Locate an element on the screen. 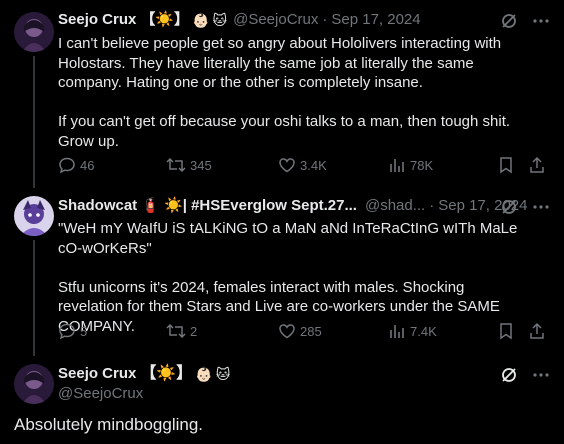 Image resolution: width=564 pixels, height=444 pixels. reply-button: 46 is located at coordinates (76, 165).